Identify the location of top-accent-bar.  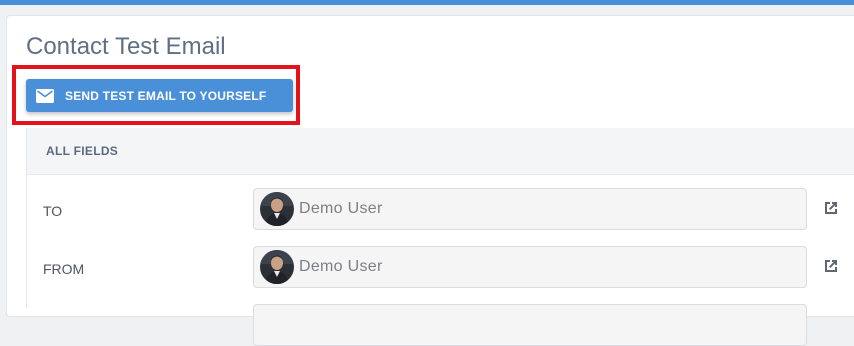
(427, 2).